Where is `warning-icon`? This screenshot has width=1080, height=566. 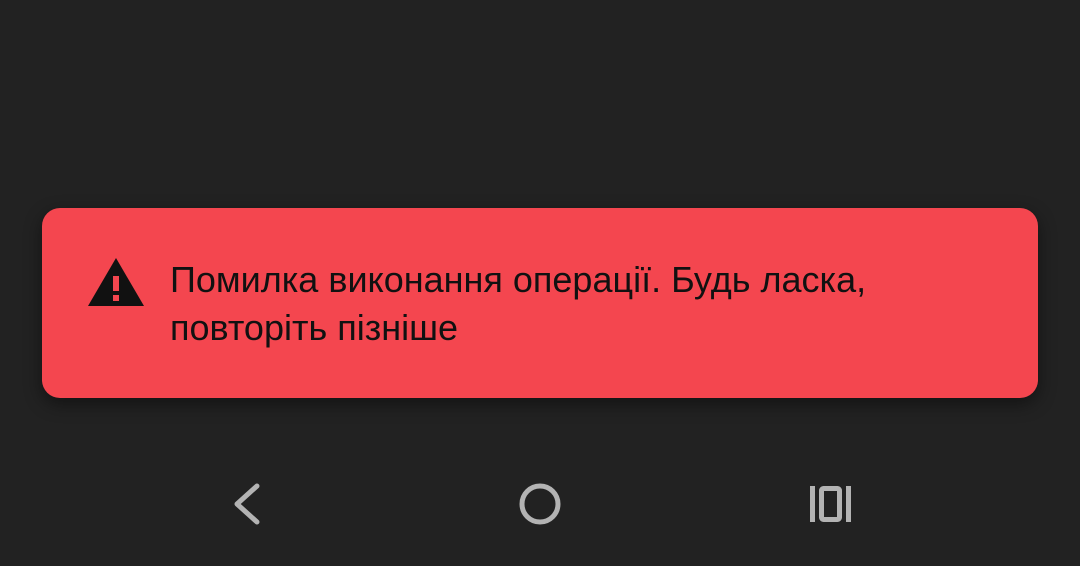
warning-icon is located at coordinates (116, 282).